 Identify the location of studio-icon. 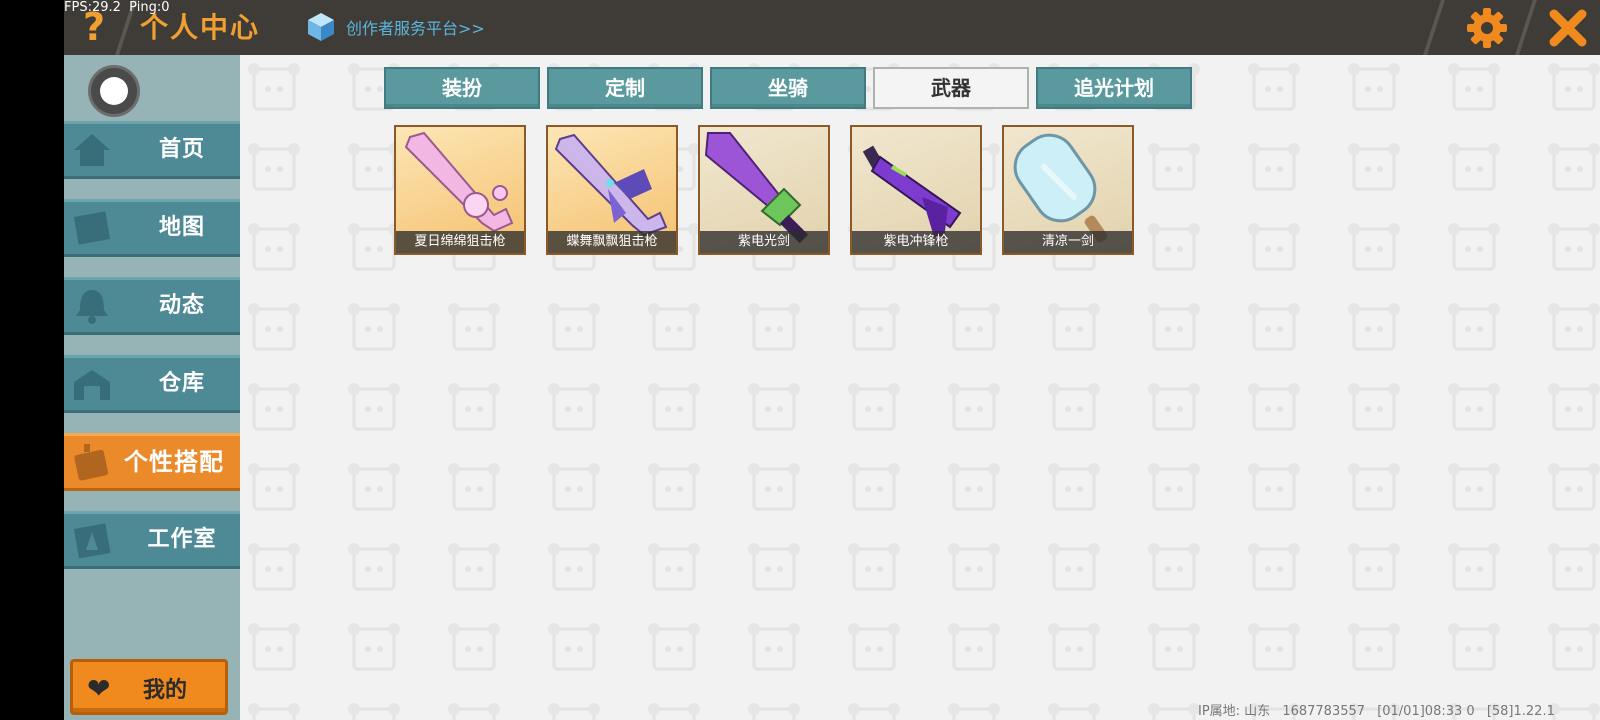
(92, 541).